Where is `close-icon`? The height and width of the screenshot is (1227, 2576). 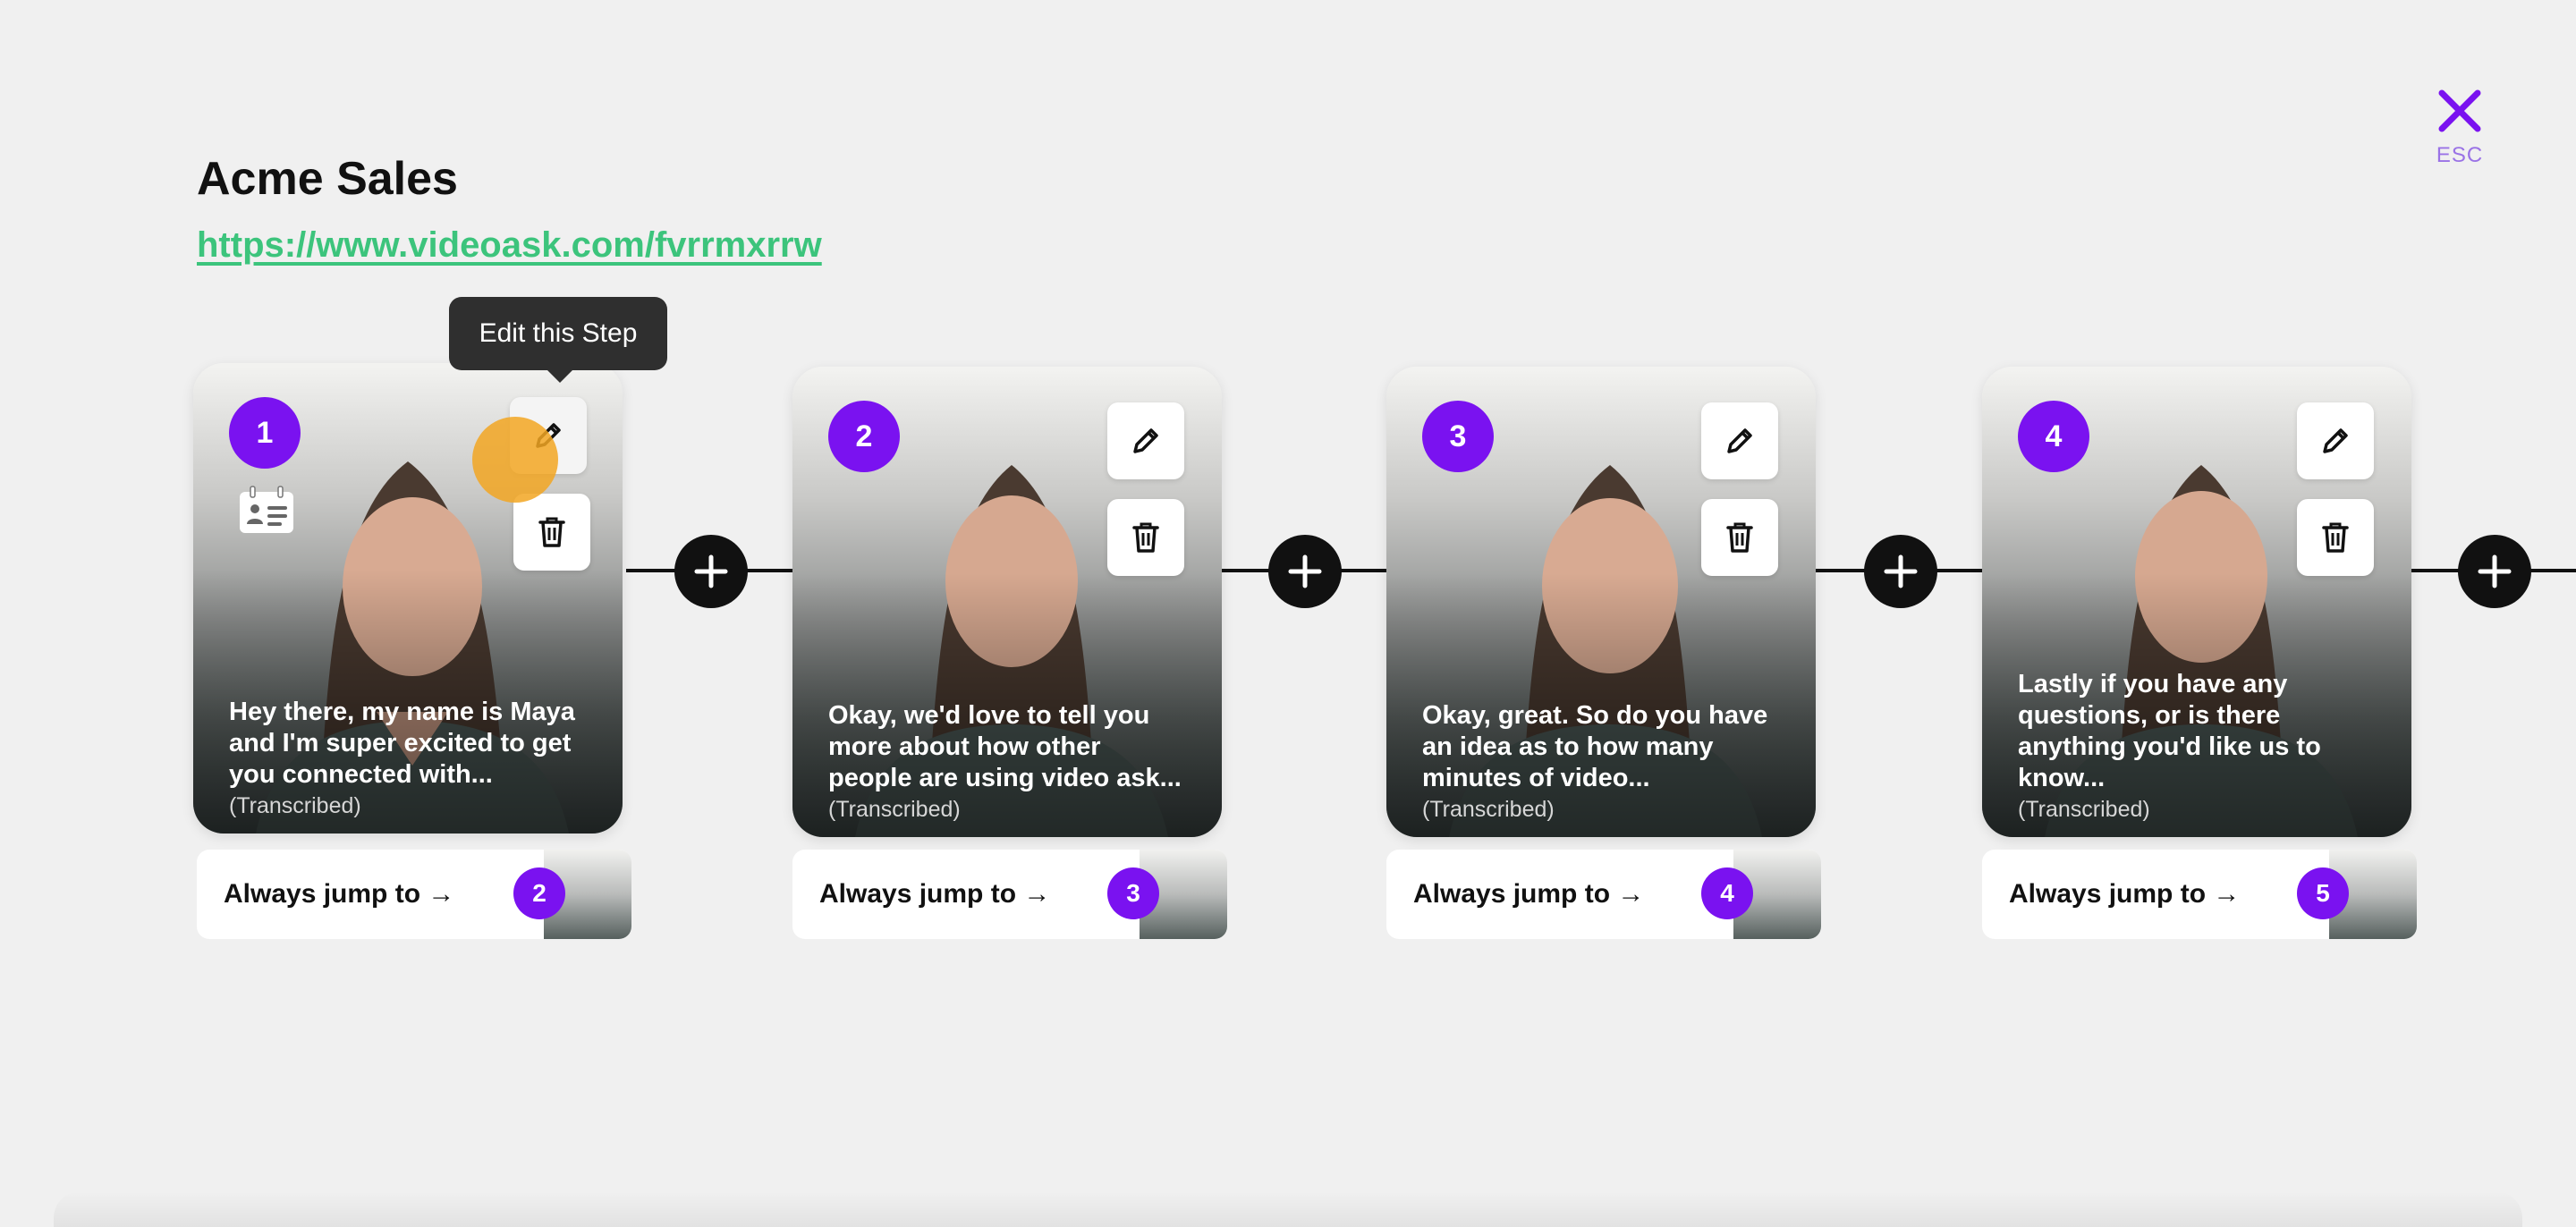 close-icon is located at coordinates (2459, 111).